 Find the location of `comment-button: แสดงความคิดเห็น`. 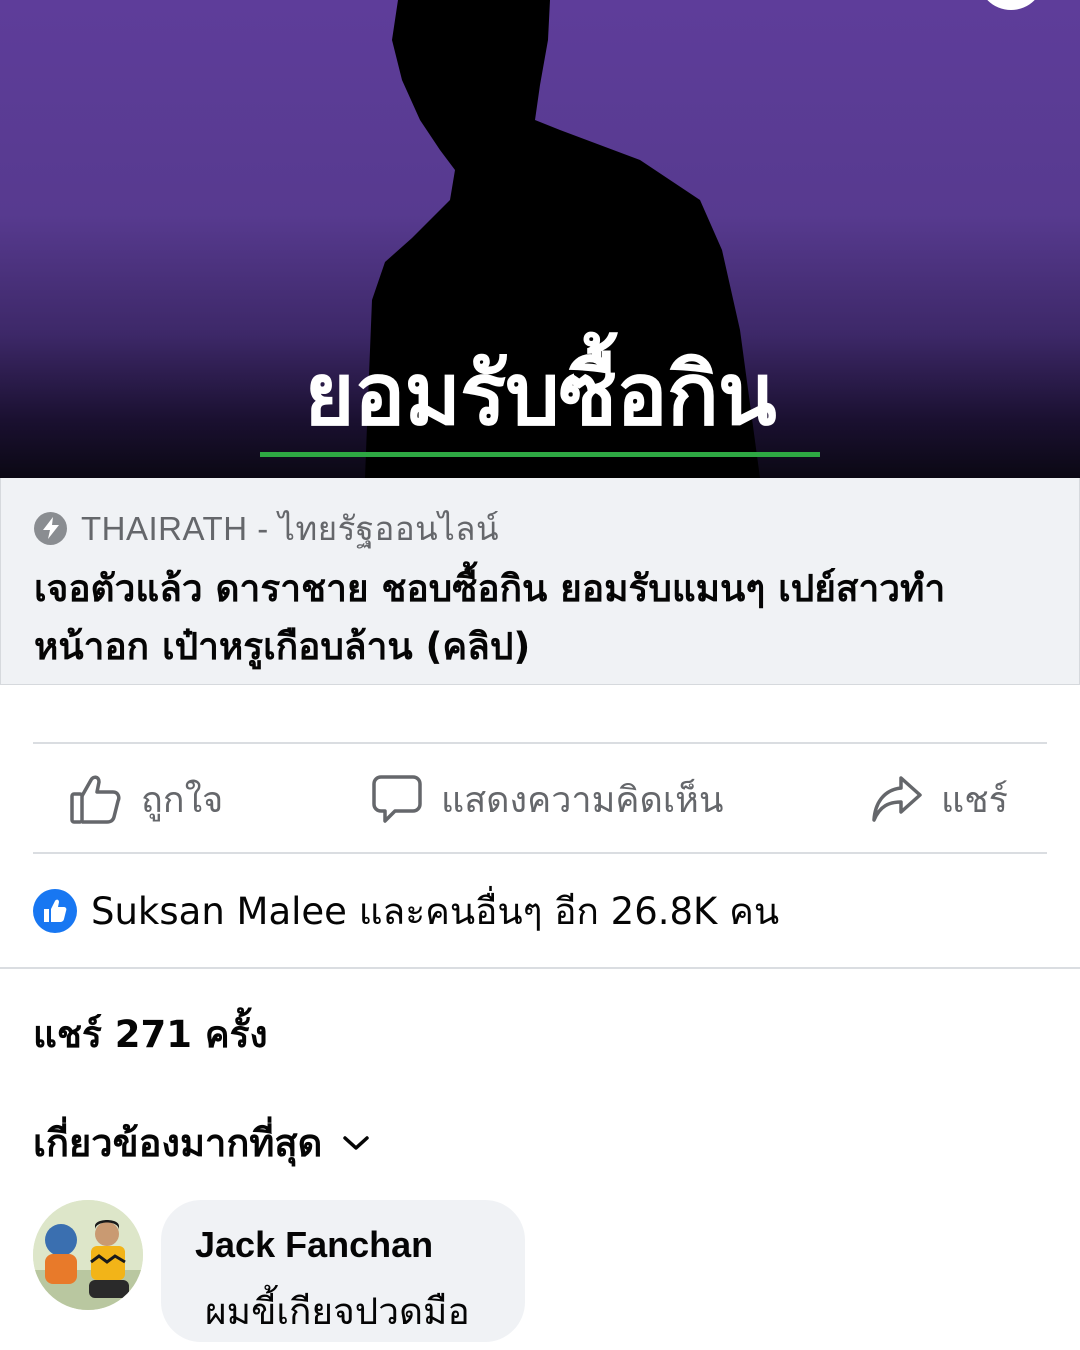

comment-button: แสดงความคิดเห็น is located at coordinates (547, 799).